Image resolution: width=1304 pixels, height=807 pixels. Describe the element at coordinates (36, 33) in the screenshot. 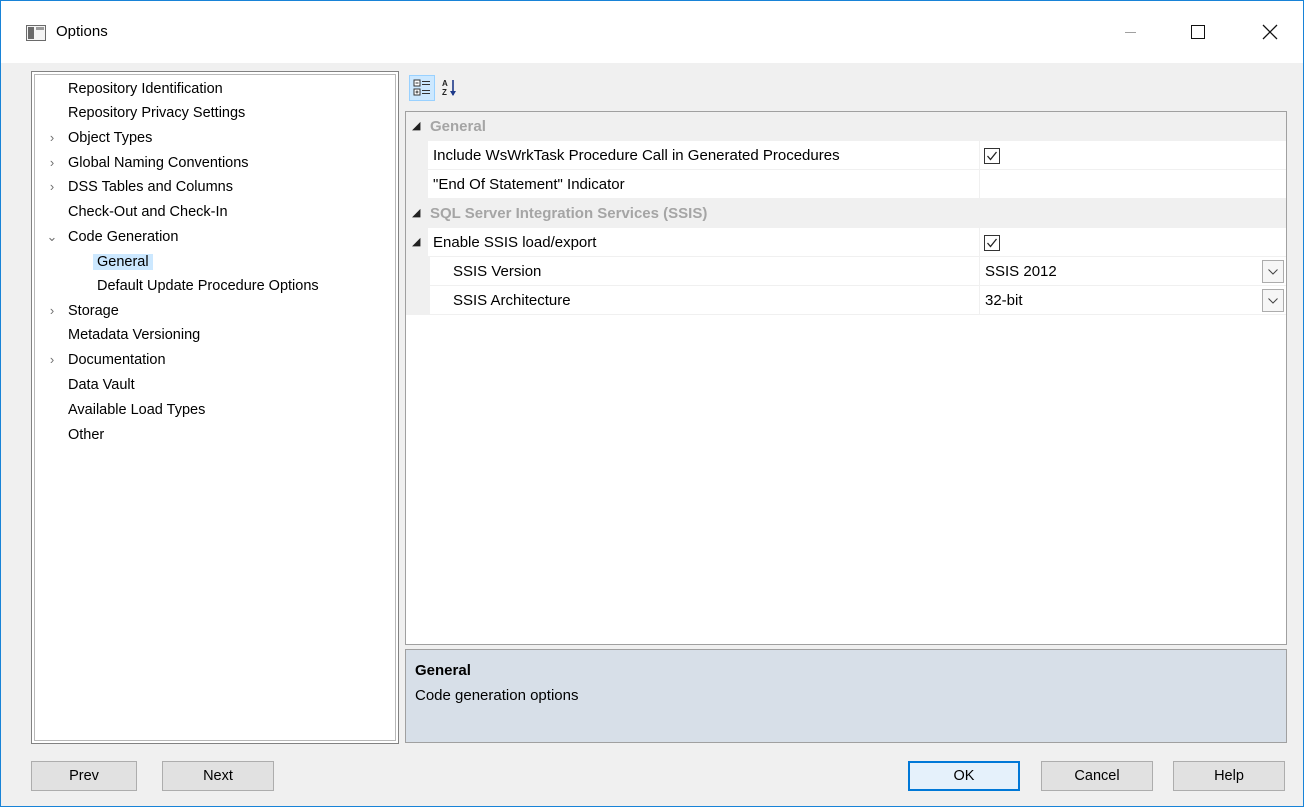

I see `app-window-icon` at that location.